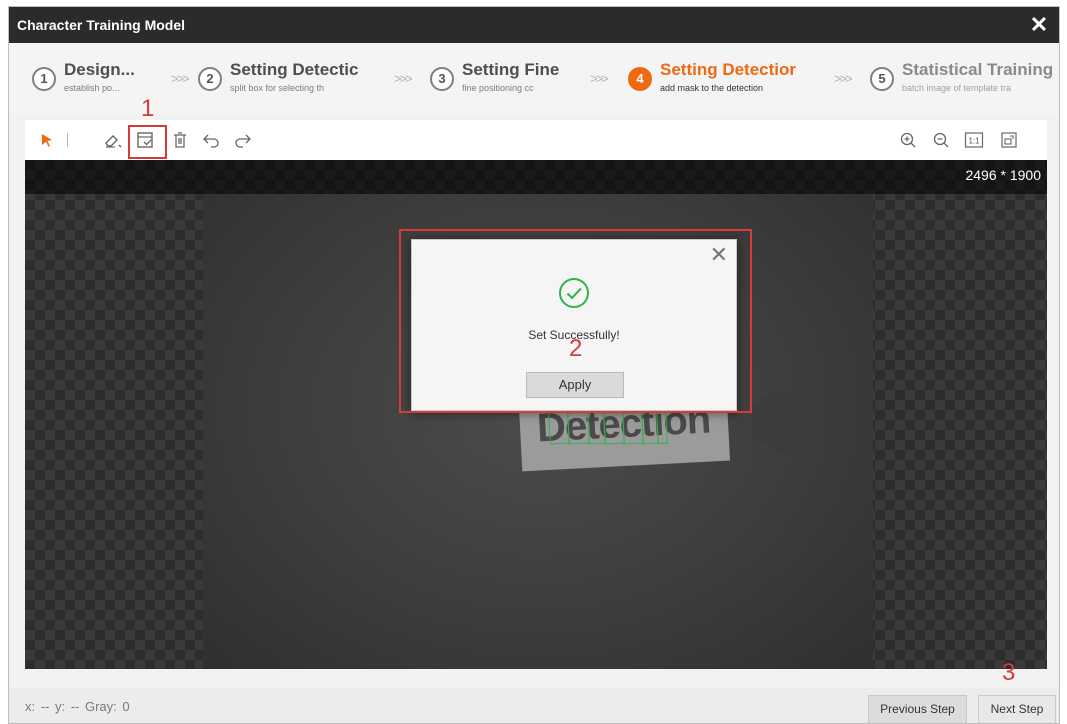 Image resolution: width=1067 pixels, height=724 pixels. Describe the element at coordinates (576, 348) in the screenshot. I see `annotation-number-2: 2` at that location.